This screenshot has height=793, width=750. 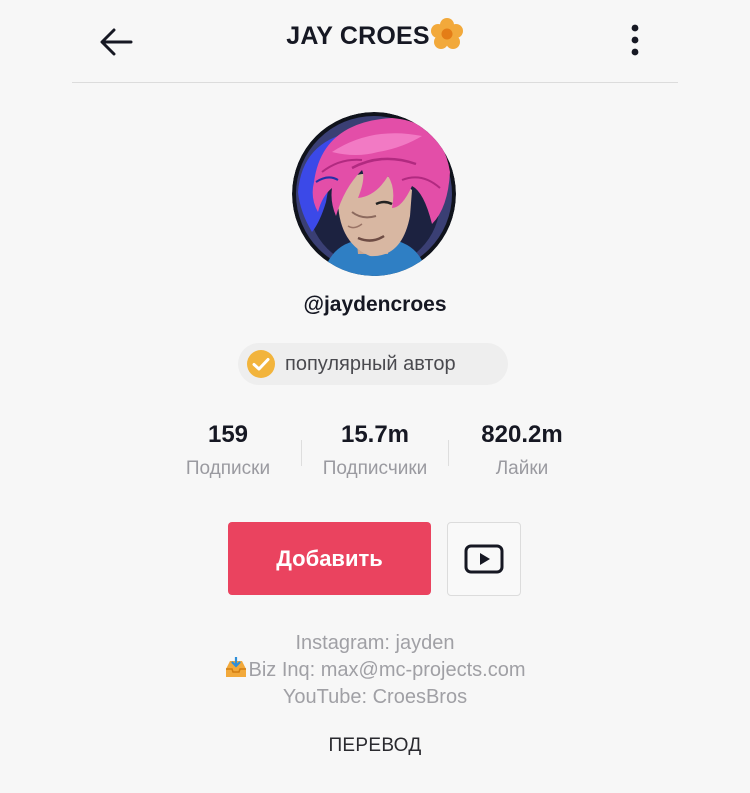 What do you see at coordinates (375, 697) in the screenshot?
I see `bio-line-youtube: YouTube: CroesBros` at bounding box center [375, 697].